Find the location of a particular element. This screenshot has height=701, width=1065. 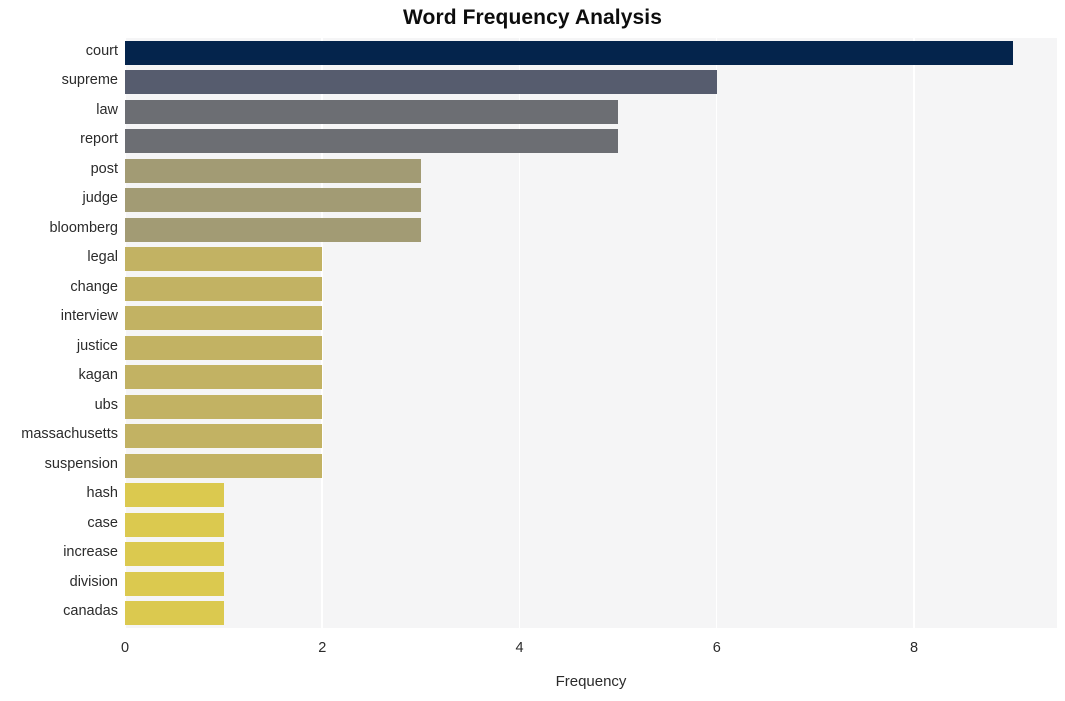

y-tick-label-division: division is located at coordinates (93, 581).